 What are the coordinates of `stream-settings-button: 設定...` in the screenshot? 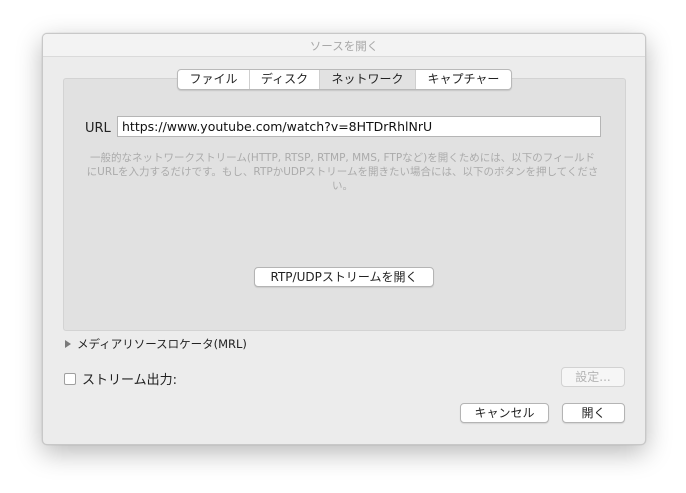 It's located at (593, 377).